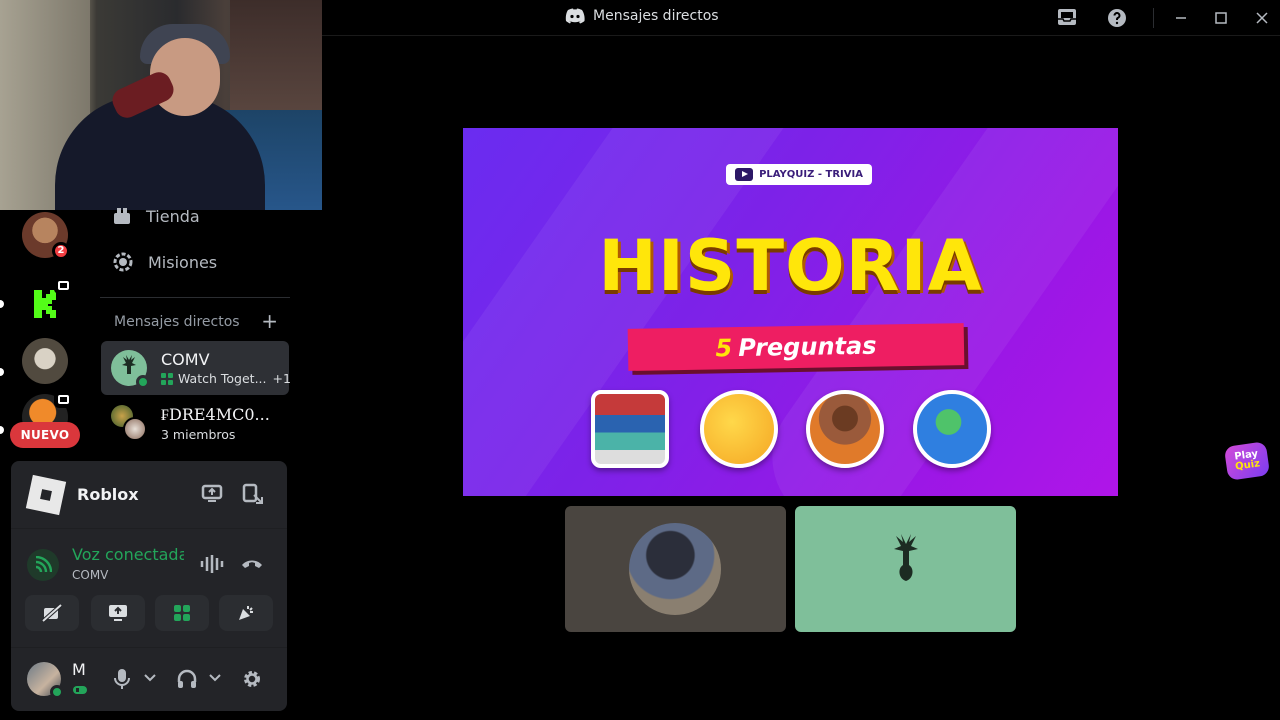 This screenshot has height=720, width=1280. I want to click on stag-avatar-icon, so click(906, 557).